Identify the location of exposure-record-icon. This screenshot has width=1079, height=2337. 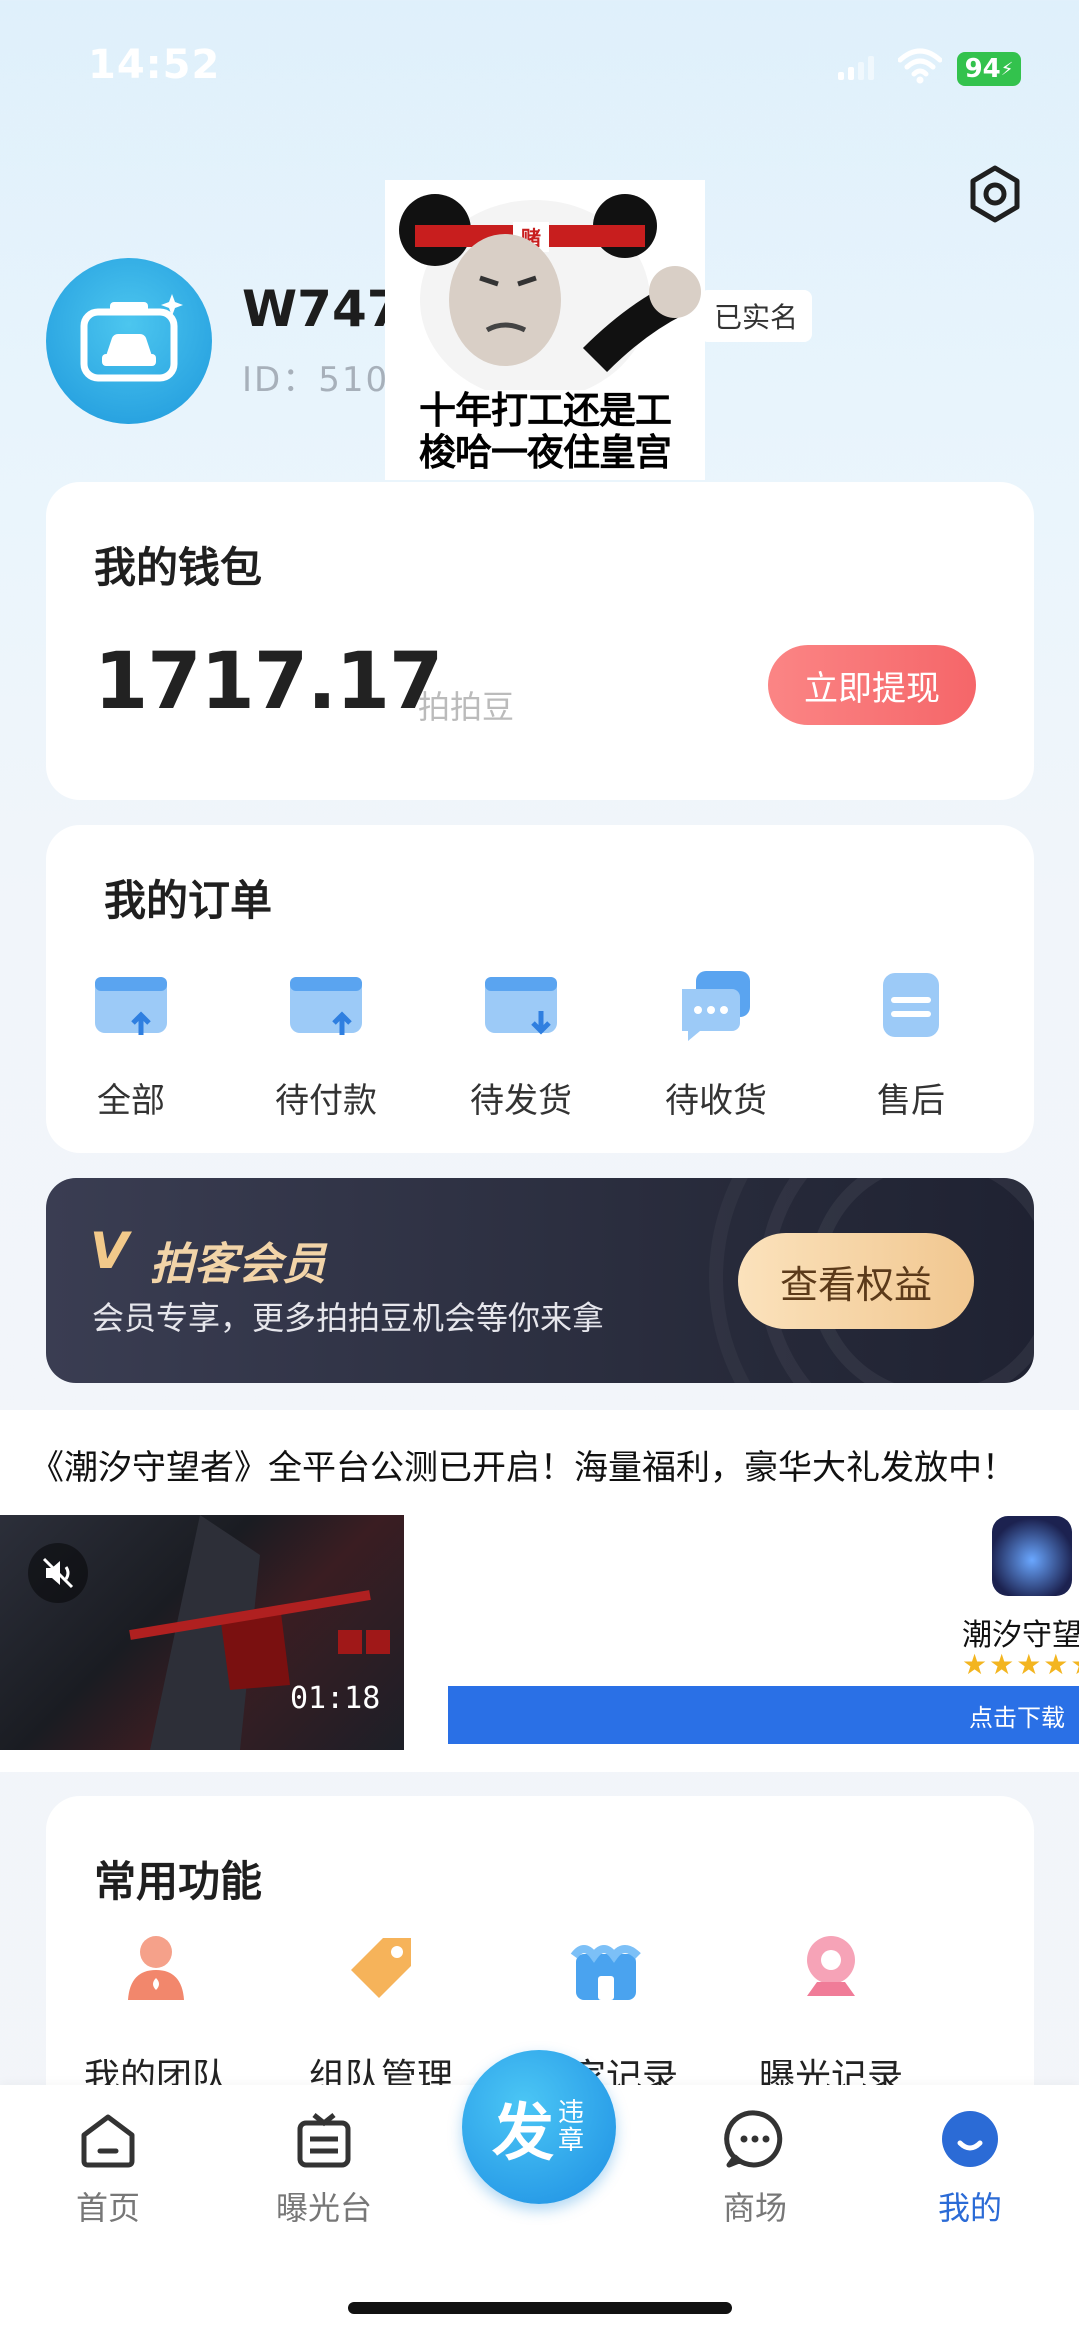
(831, 1966).